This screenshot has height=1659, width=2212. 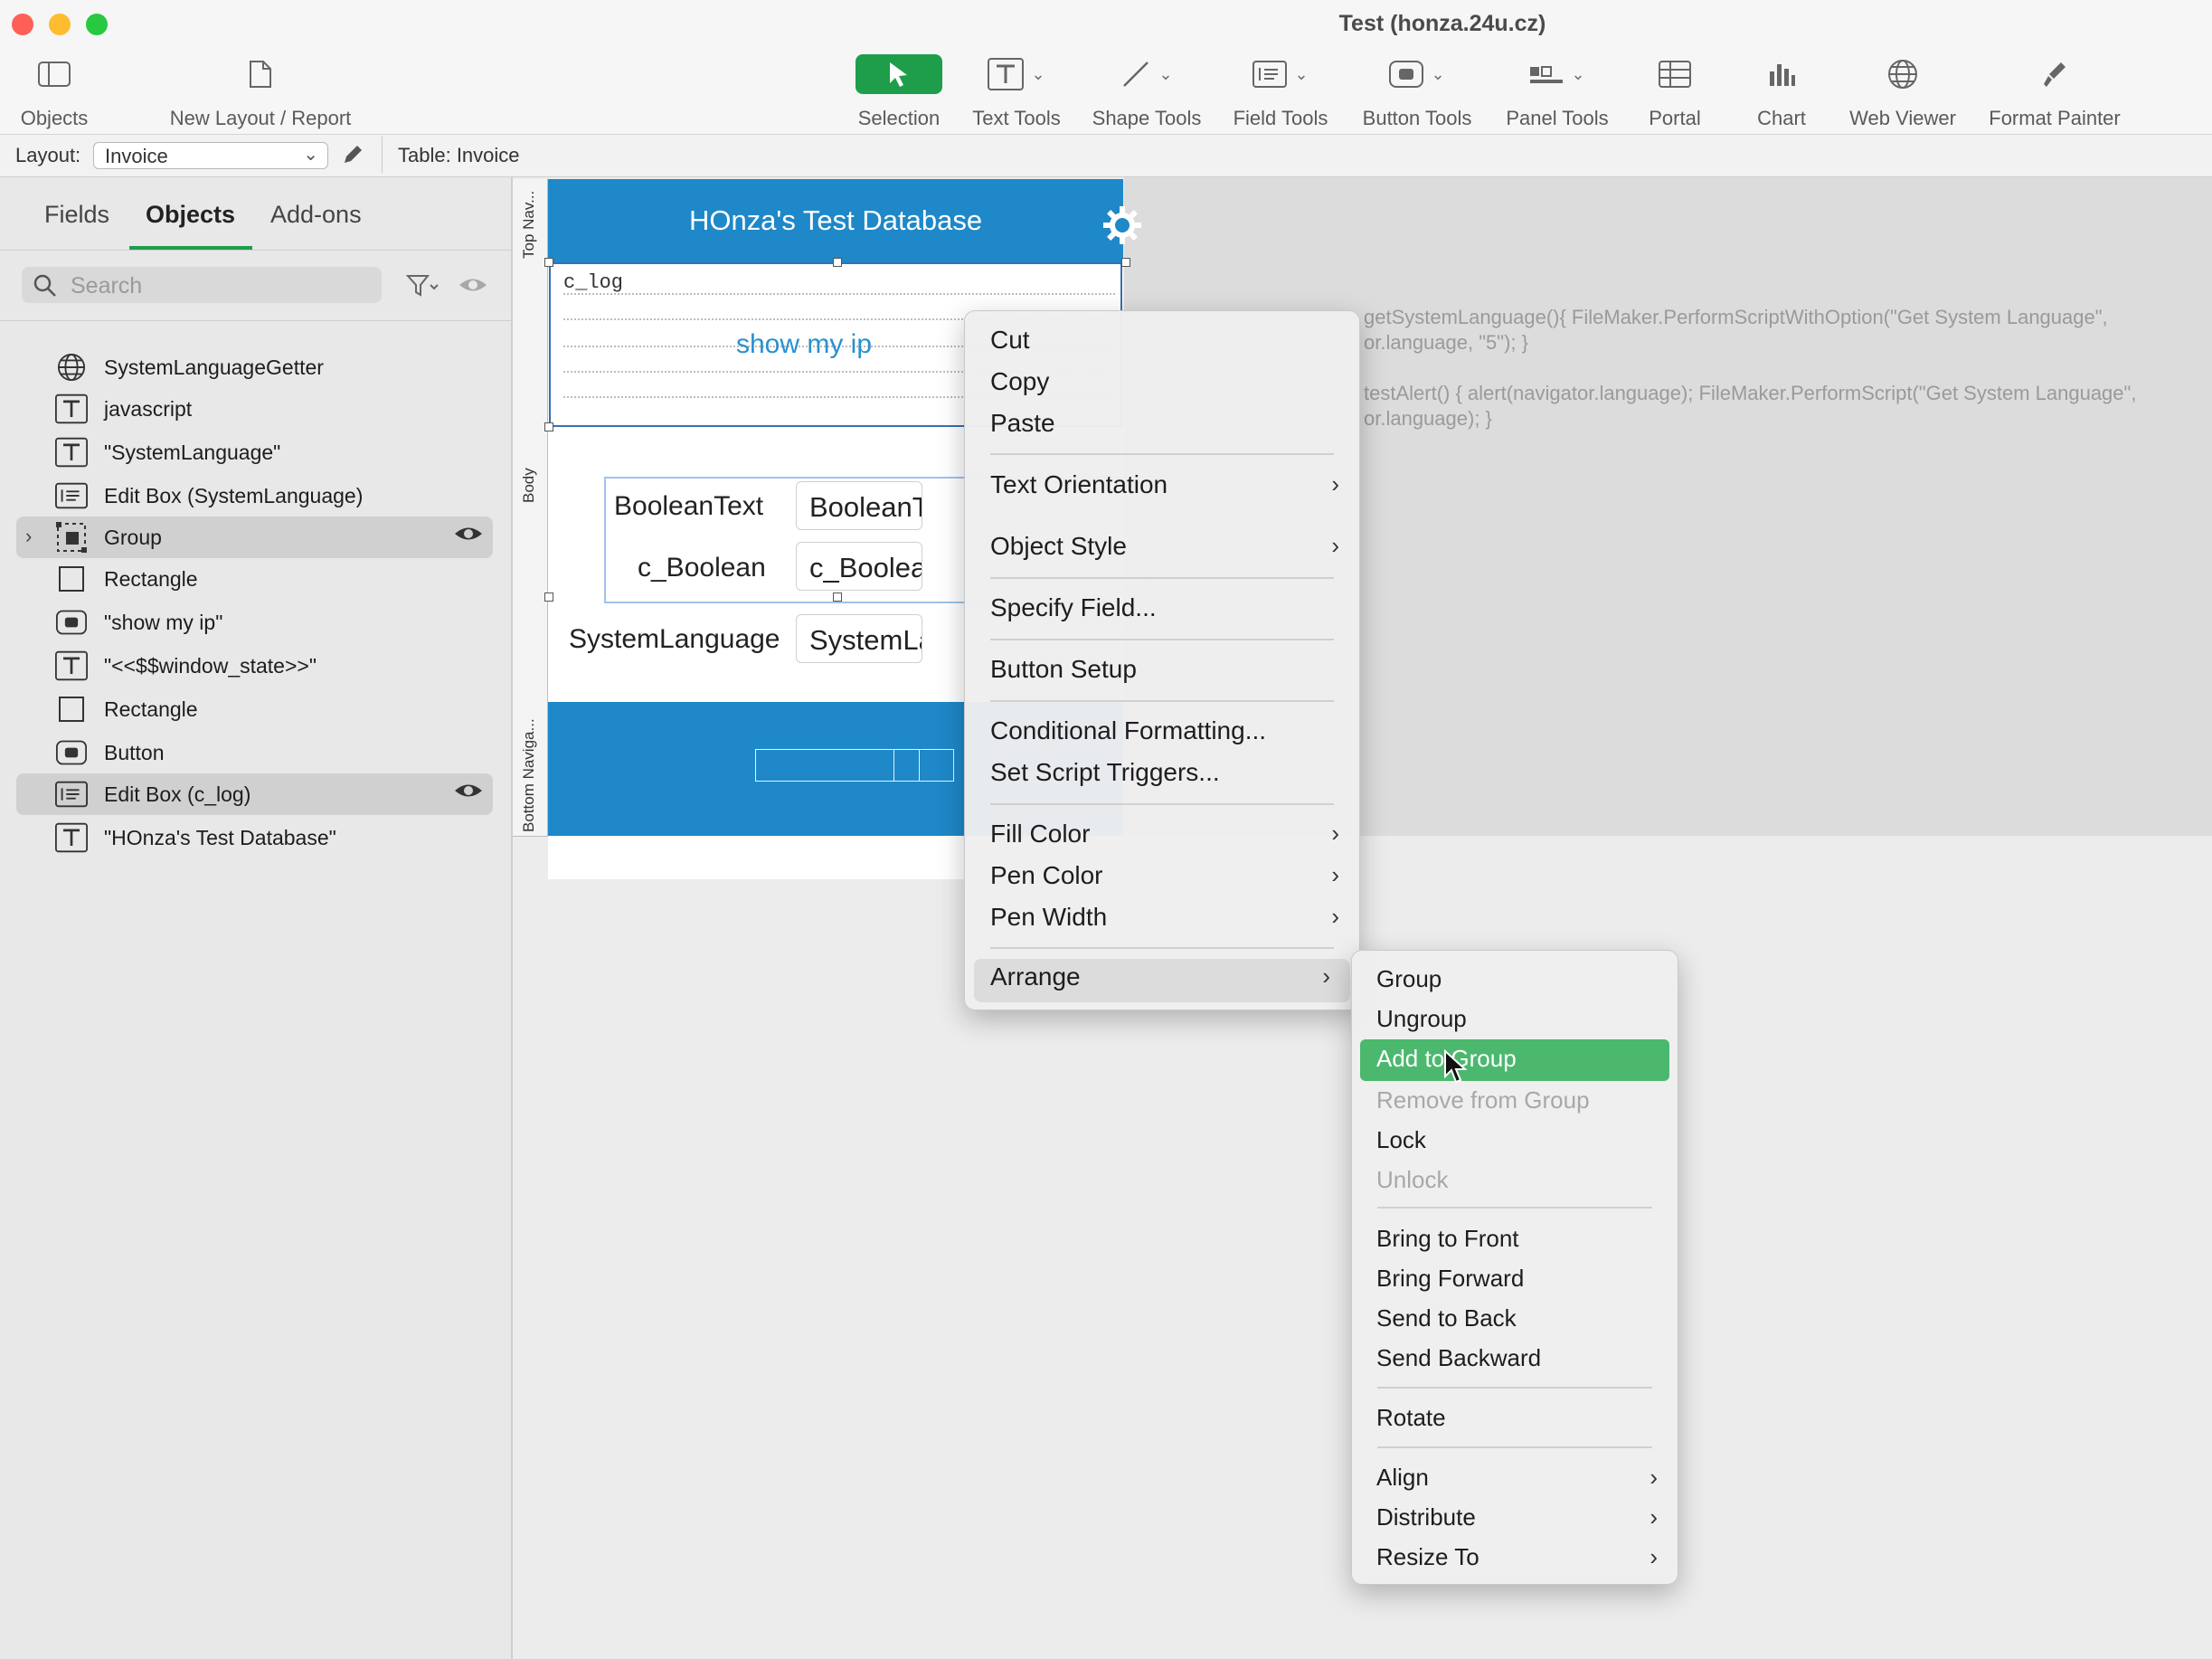 I want to click on menu-item-bring-forward: Bring Forward, so click(x=1515, y=1282).